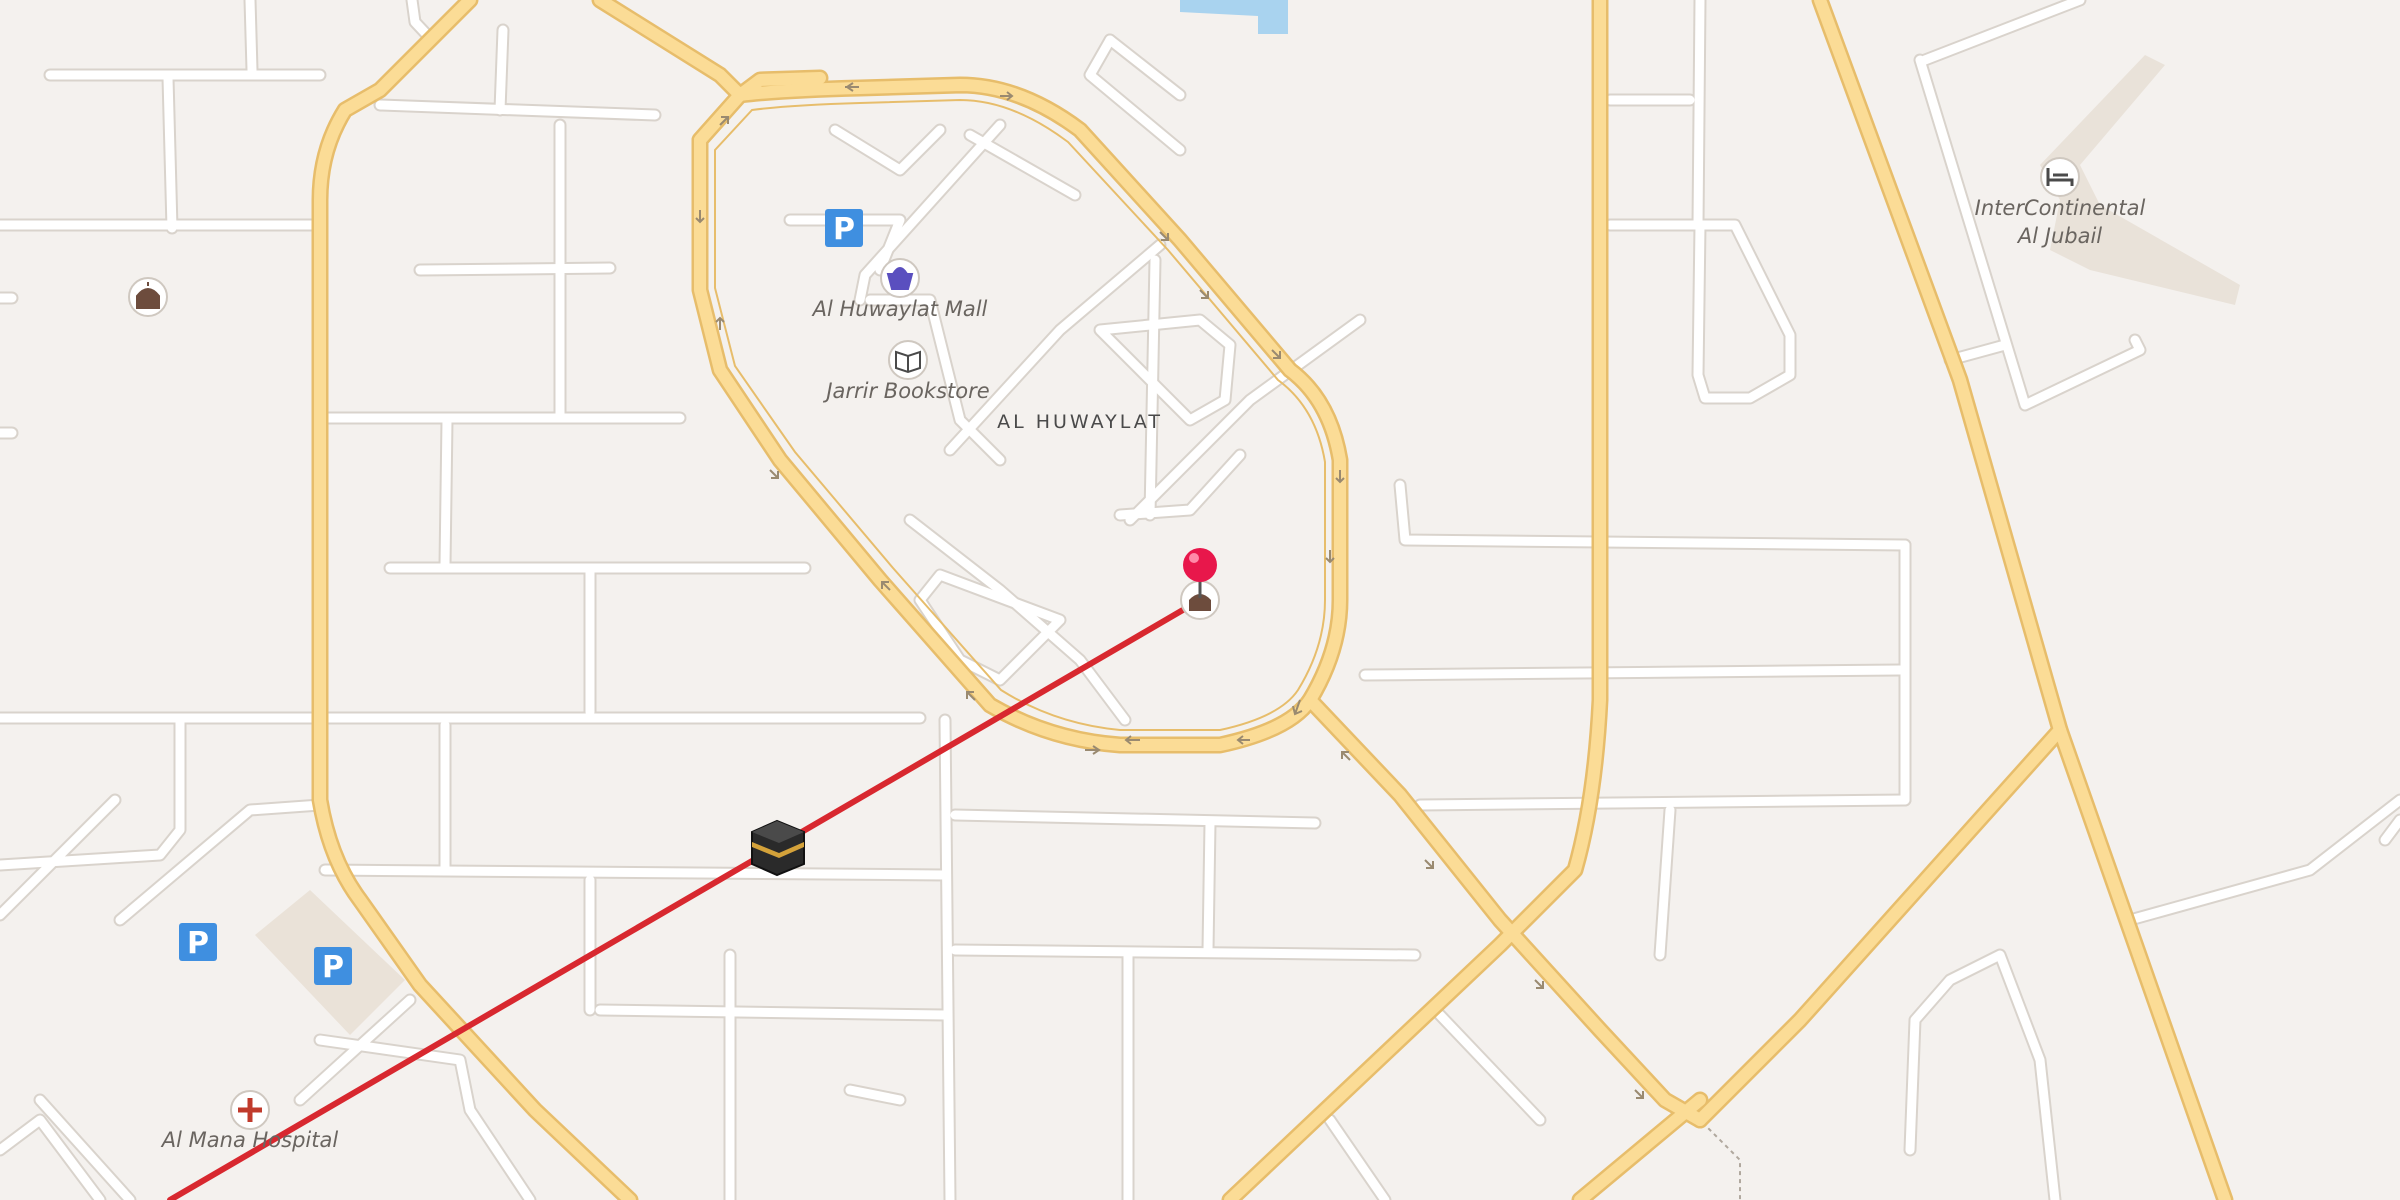 Image resolution: width=2400 pixels, height=1200 pixels. What do you see at coordinates (905, 391) in the screenshot?
I see `bookstore-label: Jarrir Bookstore` at bounding box center [905, 391].